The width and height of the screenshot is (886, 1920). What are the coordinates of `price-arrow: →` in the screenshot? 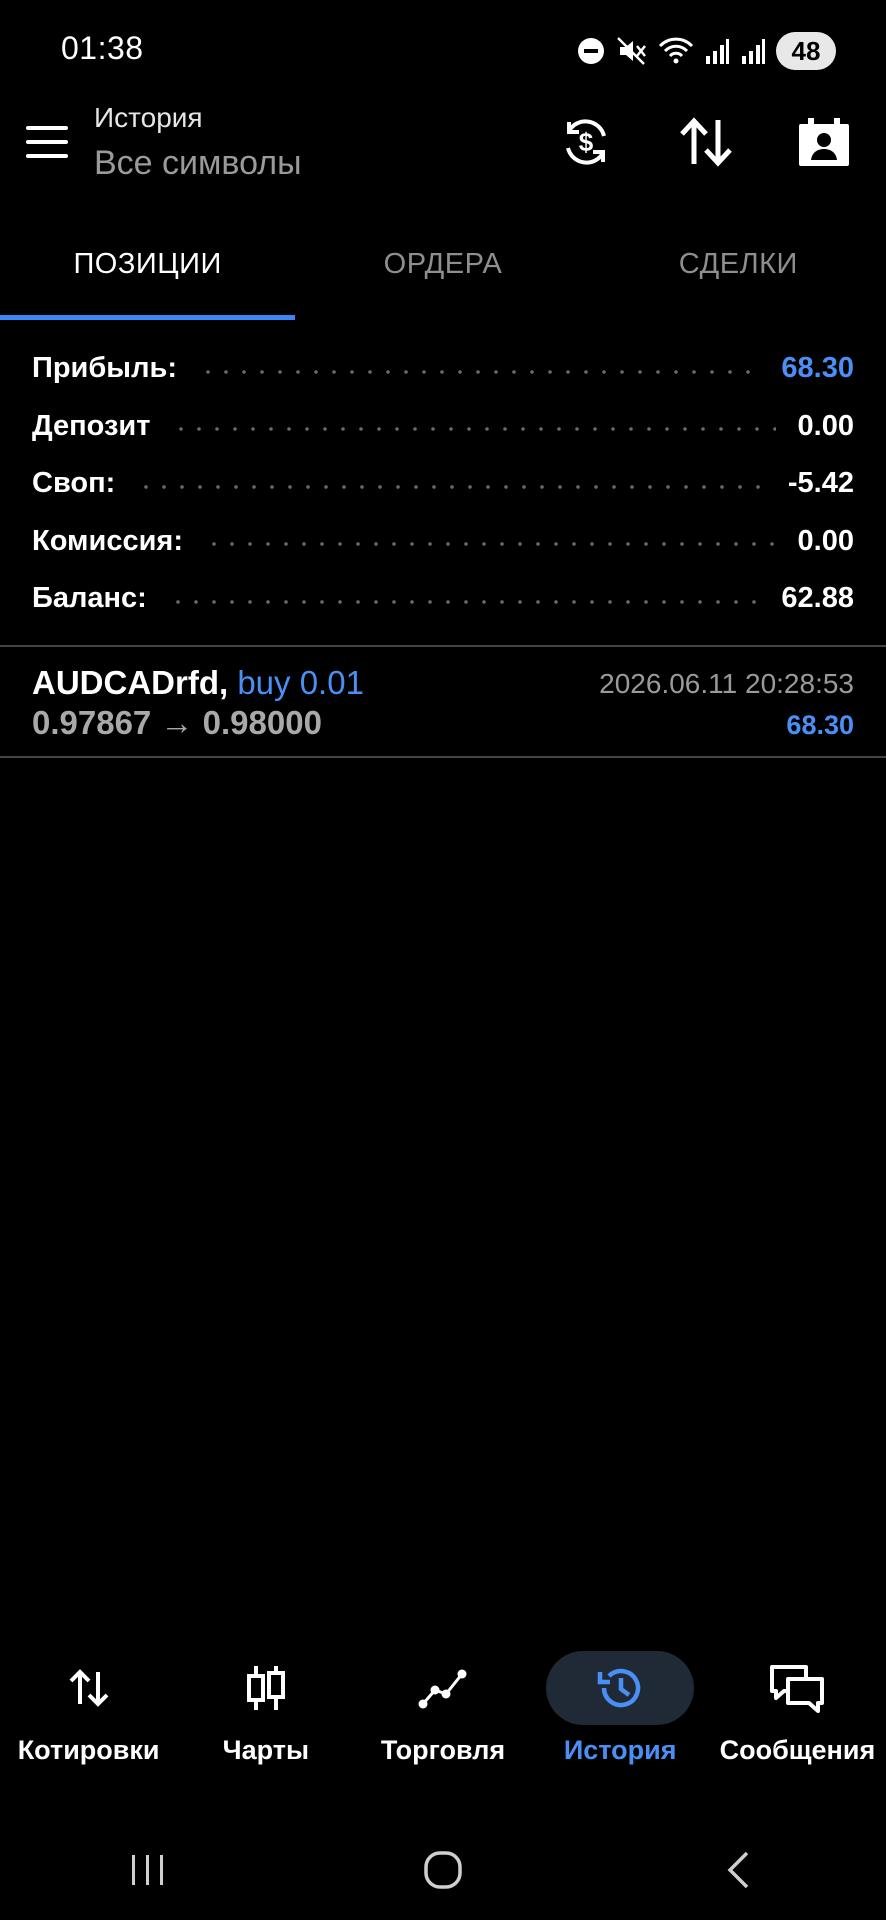 It's located at (177, 722).